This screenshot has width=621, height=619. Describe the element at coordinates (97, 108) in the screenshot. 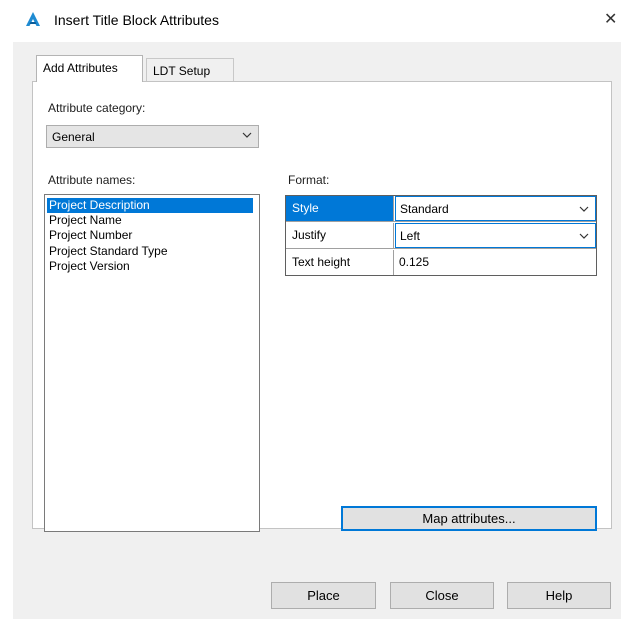

I see `attribute-category-label: Attribute category:` at that location.